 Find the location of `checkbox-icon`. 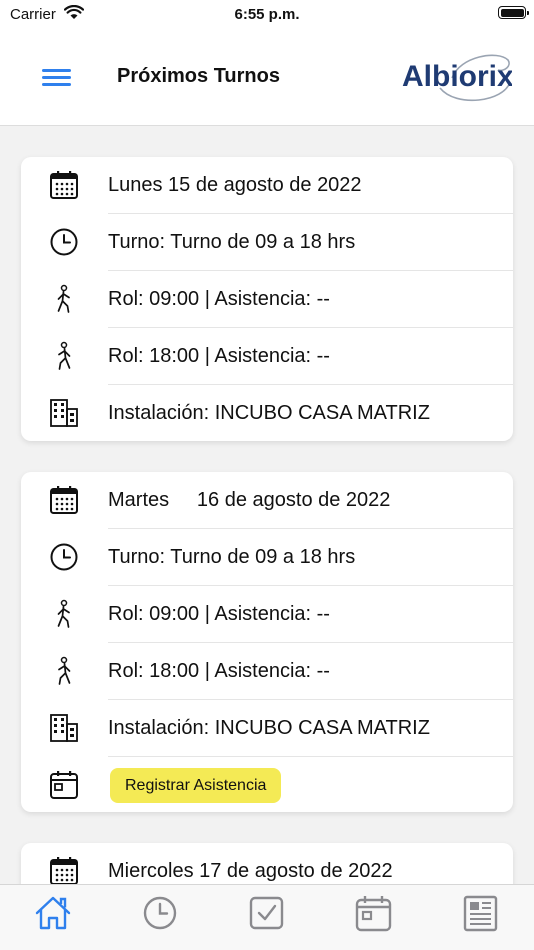

checkbox-icon is located at coordinates (267, 913).